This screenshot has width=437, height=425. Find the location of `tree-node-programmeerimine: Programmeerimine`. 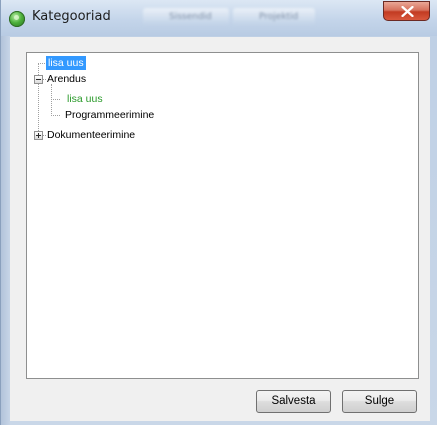

tree-node-programmeerimine: Programmeerimine is located at coordinates (109, 115).